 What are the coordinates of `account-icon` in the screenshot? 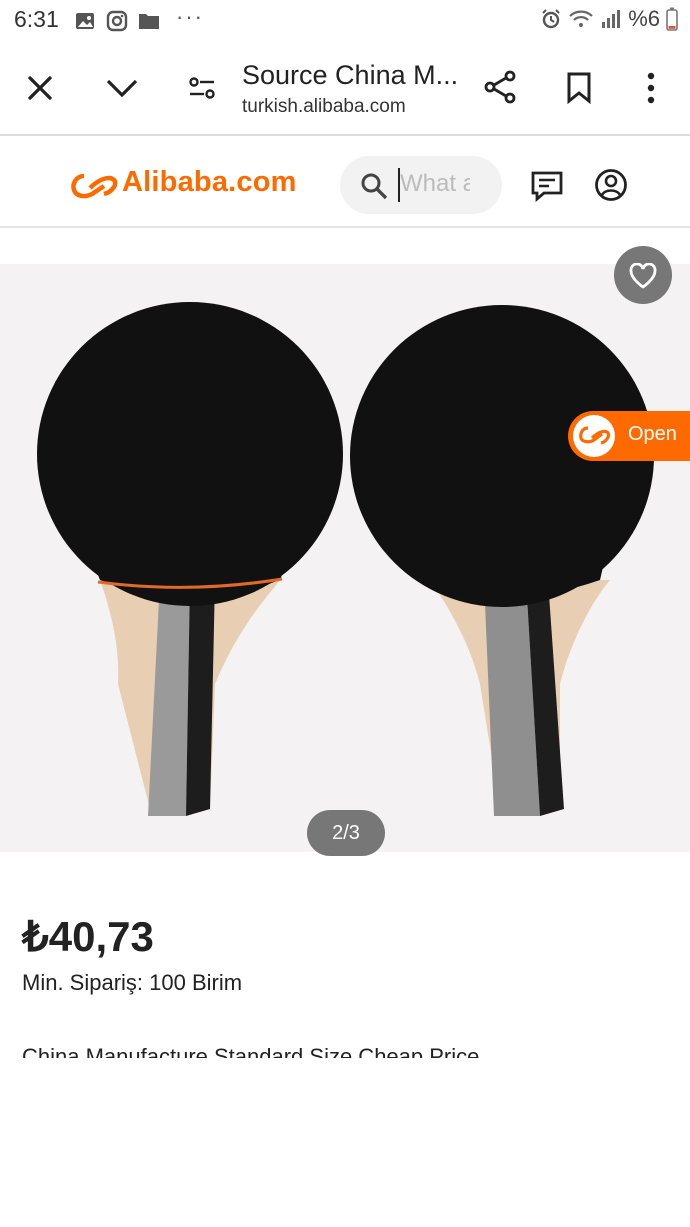 It's located at (611, 185).